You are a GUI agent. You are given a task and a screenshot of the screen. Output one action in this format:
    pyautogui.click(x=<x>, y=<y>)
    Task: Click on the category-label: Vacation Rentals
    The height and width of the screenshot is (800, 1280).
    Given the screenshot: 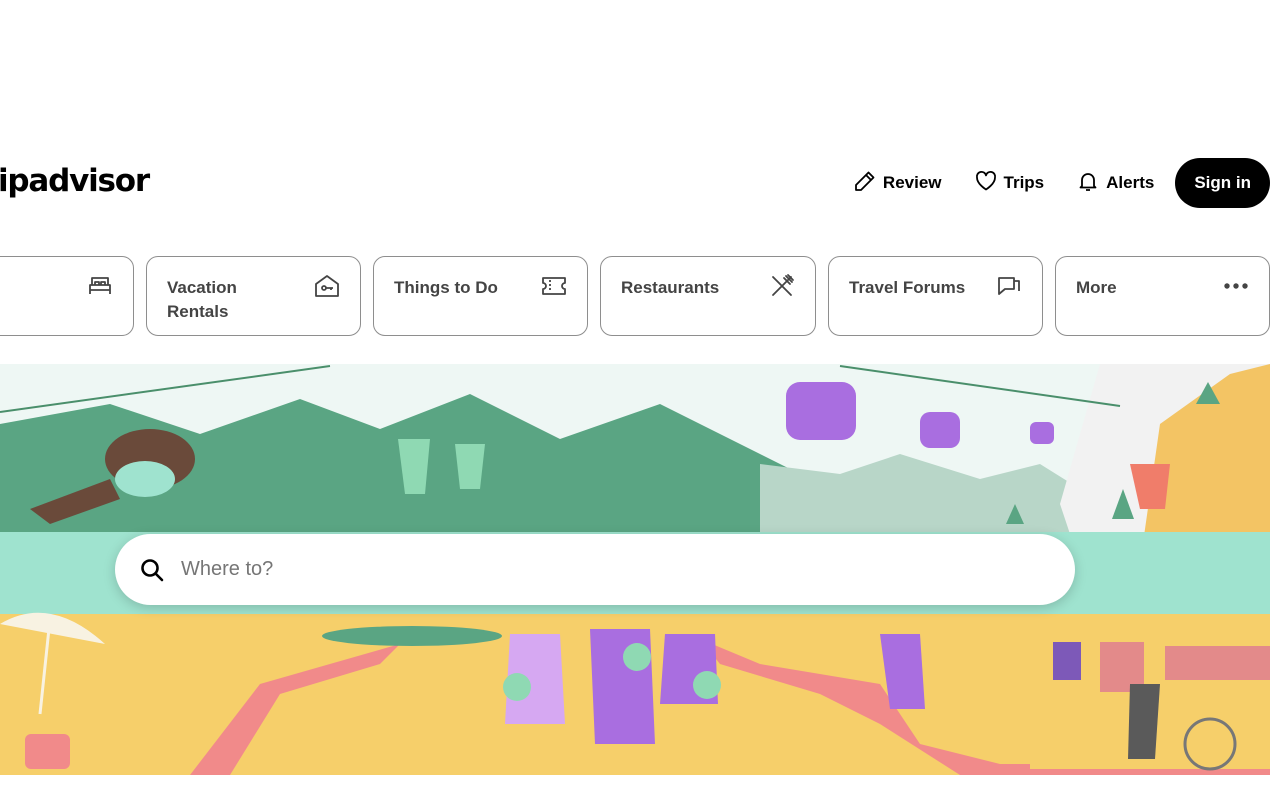 What is the action you would take?
    pyautogui.click(x=202, y=299)
    